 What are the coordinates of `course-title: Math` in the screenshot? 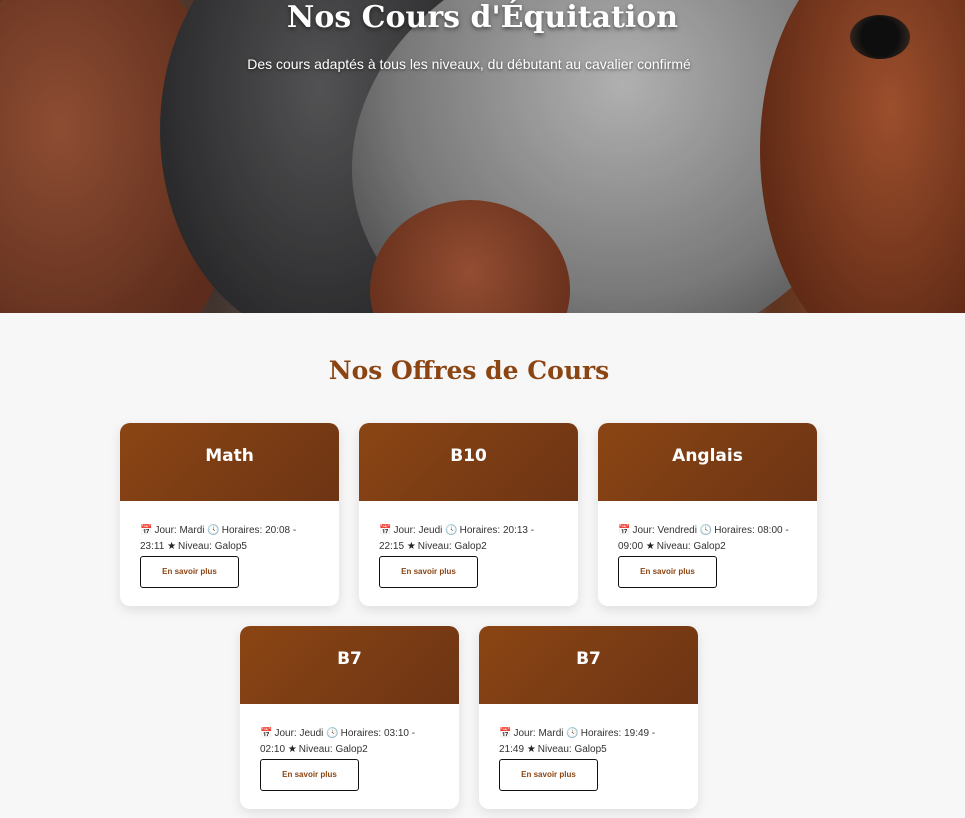 It's located at (229, 456).